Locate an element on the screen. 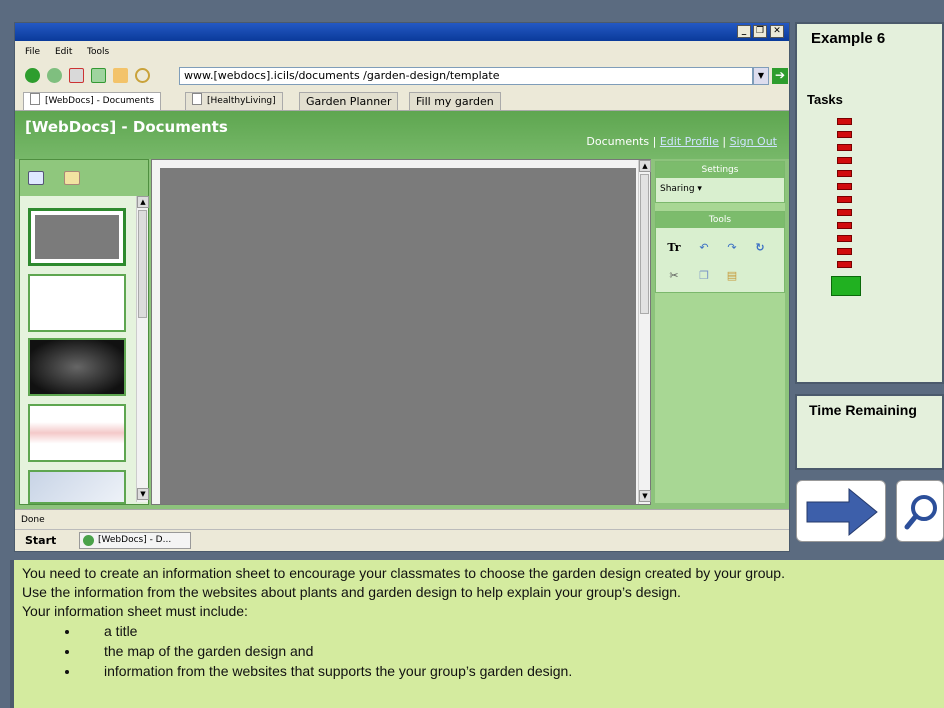  tab-label: [HealthyLiving] is located at coordinates (241, 101).